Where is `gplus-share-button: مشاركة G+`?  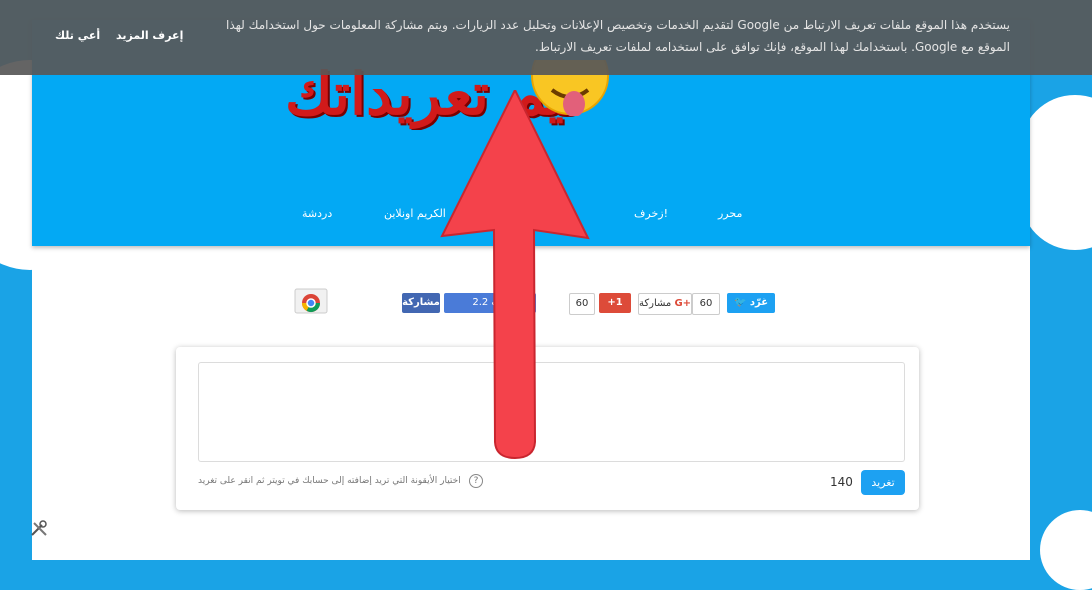 gplus-share-button: مشاركة G+ is located at coordinates (665, 304).